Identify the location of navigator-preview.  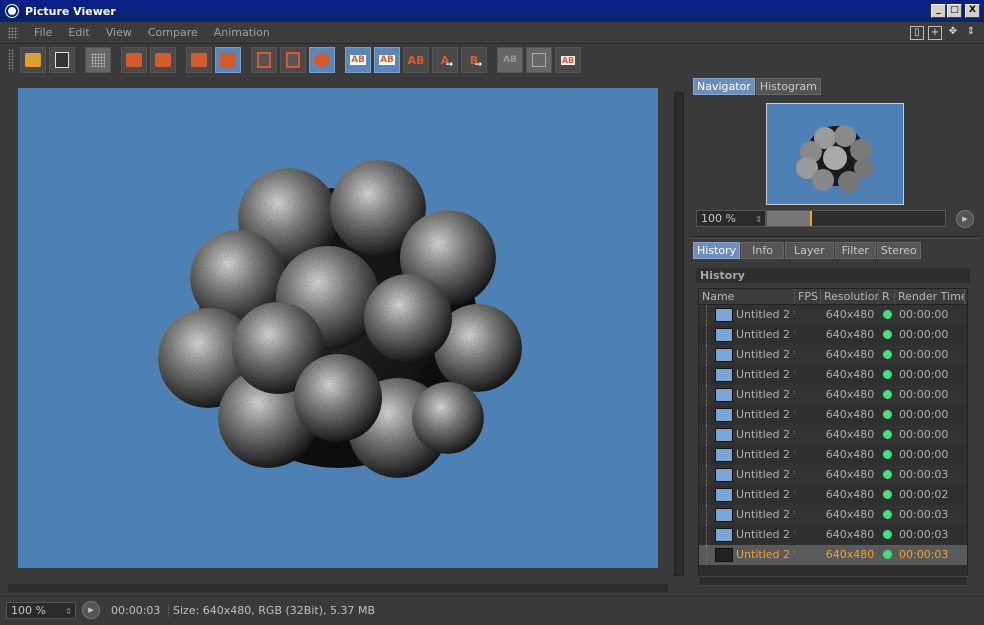
(835, 154).